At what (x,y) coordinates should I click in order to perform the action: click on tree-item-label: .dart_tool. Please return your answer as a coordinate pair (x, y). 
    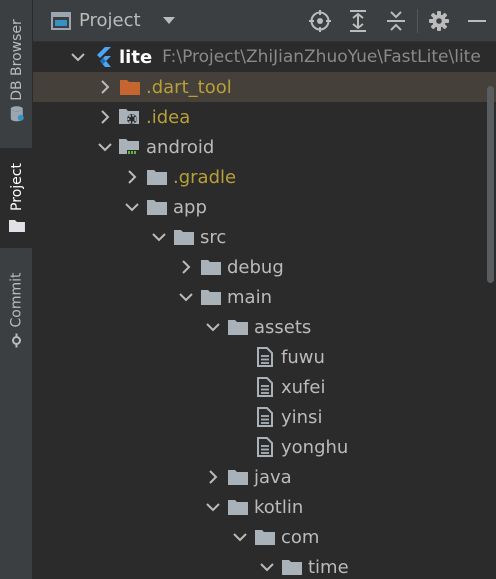
    Looking at the image, I should click on (189, 87).